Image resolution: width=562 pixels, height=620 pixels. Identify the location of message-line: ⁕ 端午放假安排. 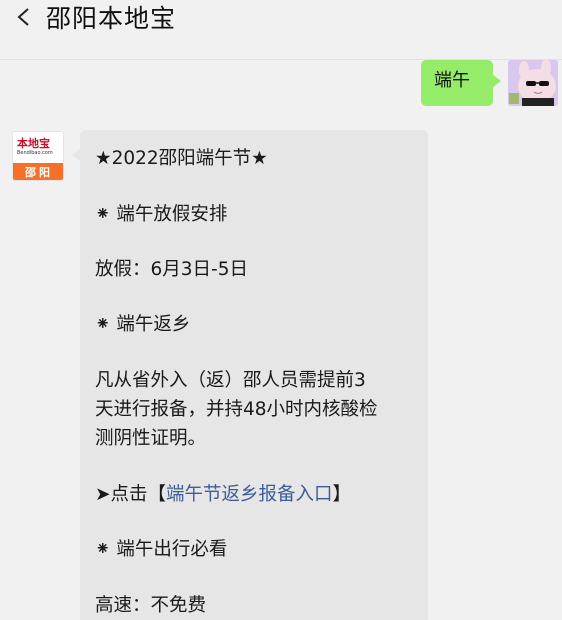
(161, 214).